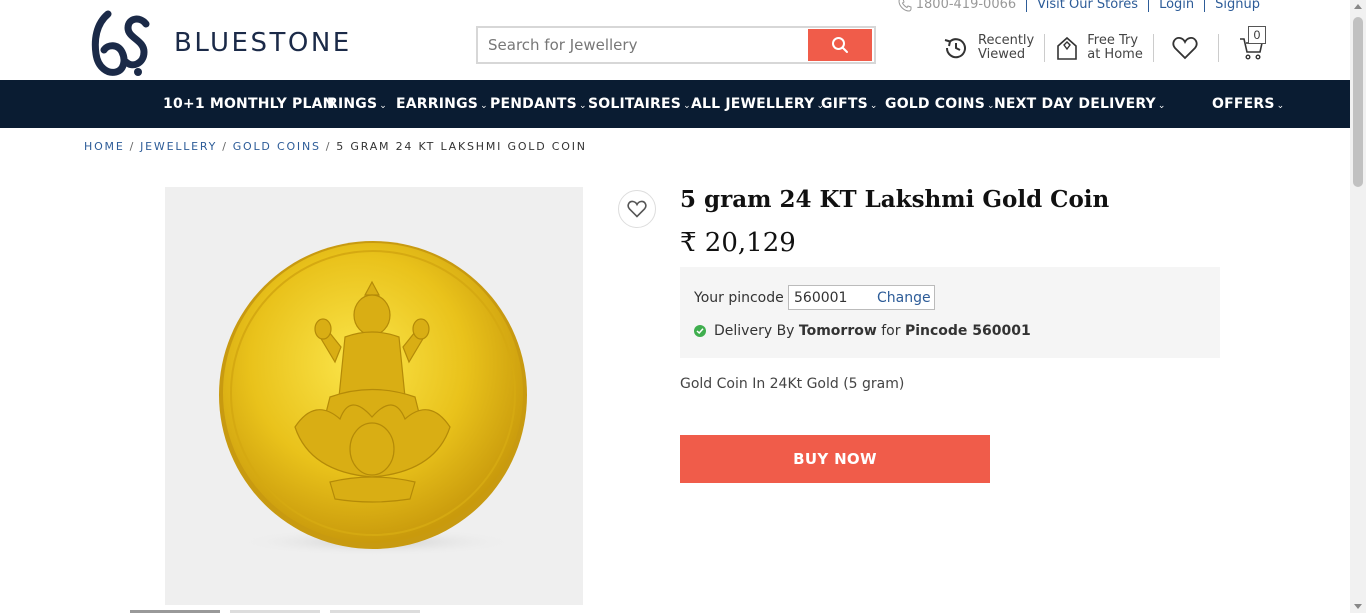 The width and height of the screenshot is (1366, 613). Describe the element at coordinates (955, 48) in the screenshot. I see `history-icon` at that location.